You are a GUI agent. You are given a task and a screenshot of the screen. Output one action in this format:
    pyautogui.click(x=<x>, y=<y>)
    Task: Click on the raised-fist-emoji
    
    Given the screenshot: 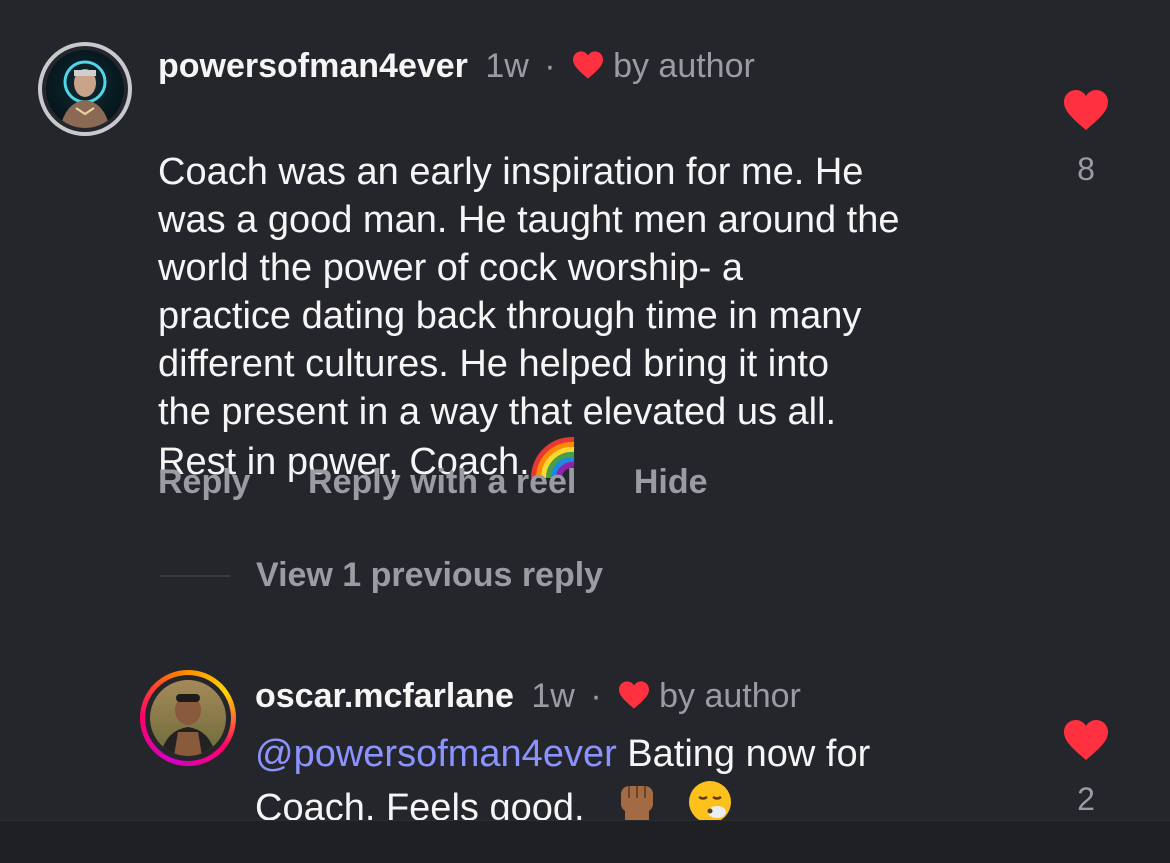 What is the action you would take?
    pyautogui.click(x=637, y=803)
    